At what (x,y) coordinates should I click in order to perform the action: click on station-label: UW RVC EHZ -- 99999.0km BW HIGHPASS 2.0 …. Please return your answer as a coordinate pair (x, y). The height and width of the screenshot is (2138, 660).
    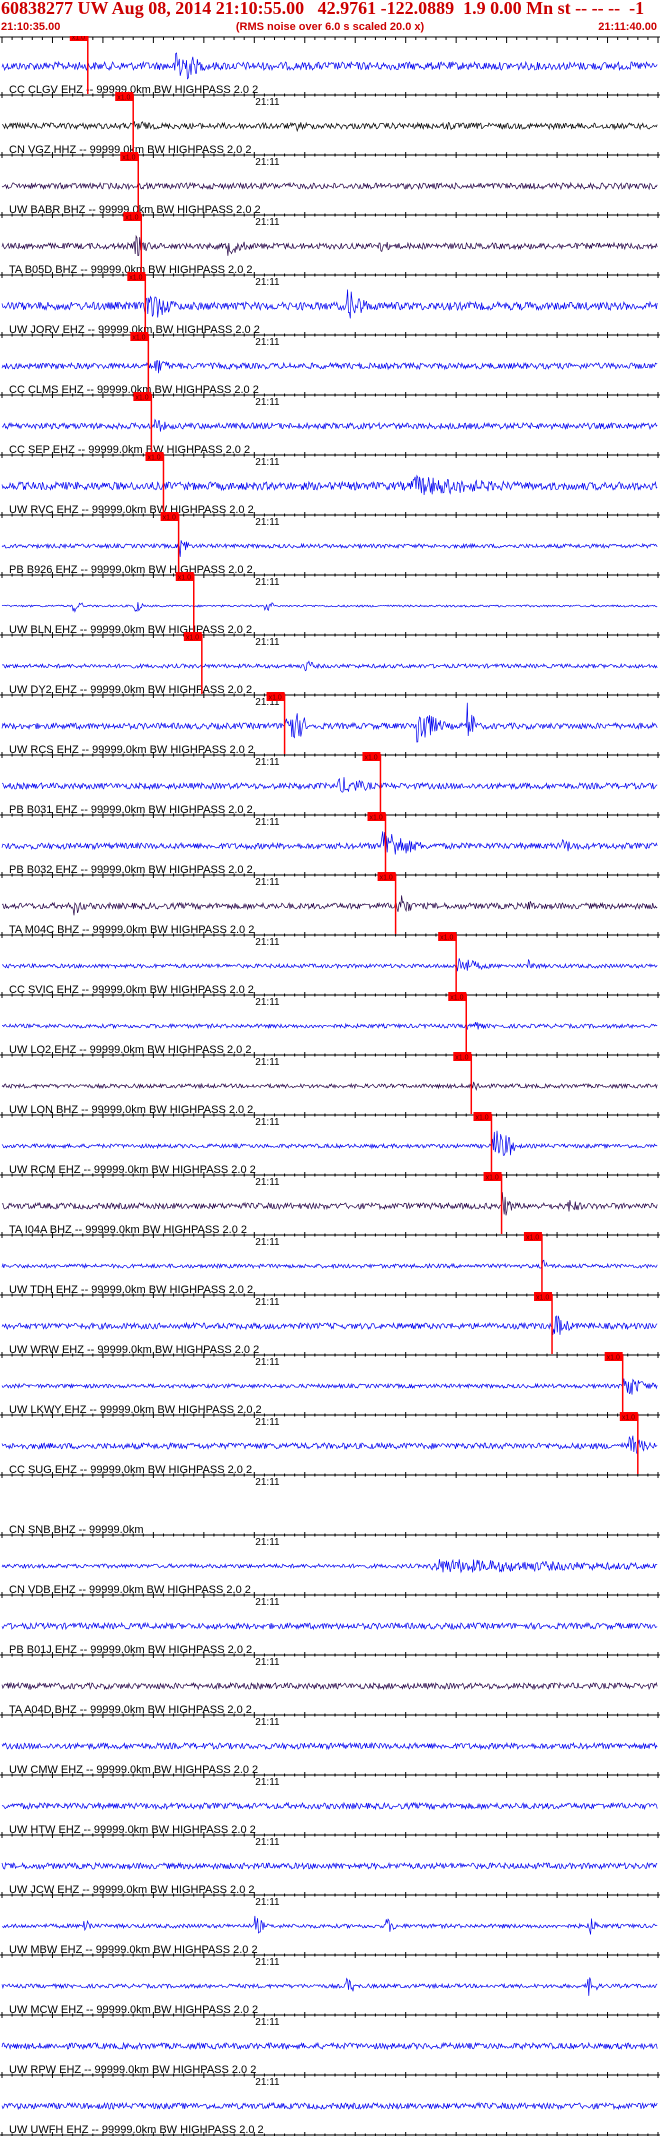
    Looking at the image, I should click on (131, 510).